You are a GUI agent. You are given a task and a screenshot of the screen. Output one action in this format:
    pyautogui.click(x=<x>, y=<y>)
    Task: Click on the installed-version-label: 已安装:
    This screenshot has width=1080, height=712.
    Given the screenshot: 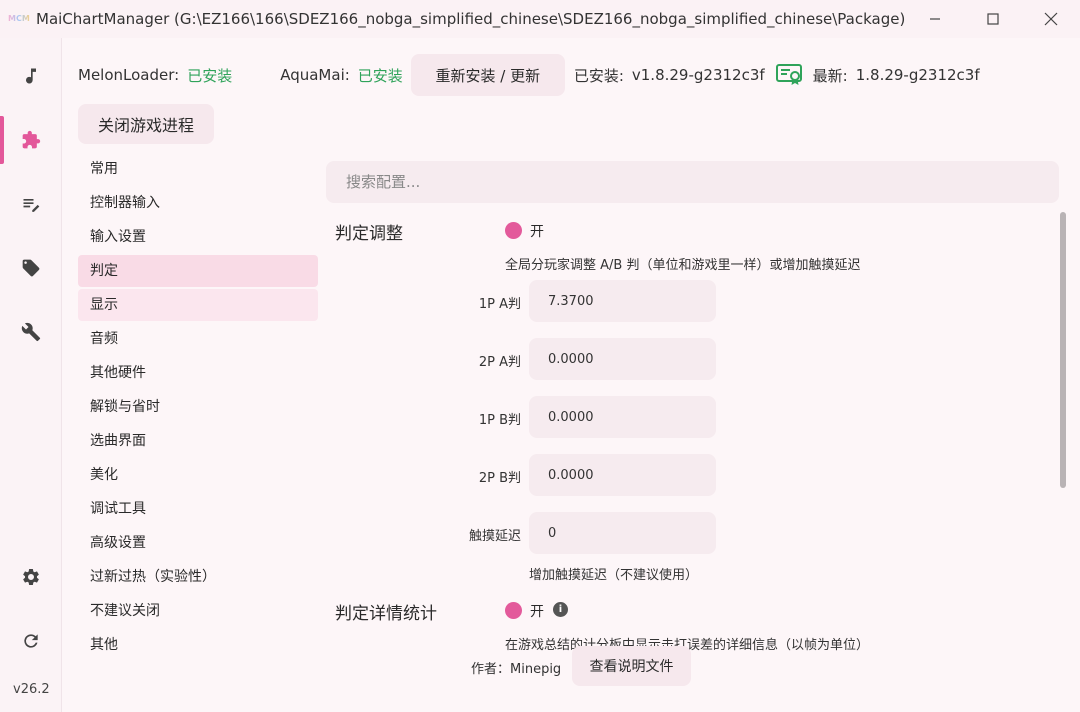 What is the action you would take?
    pyautogui.click(x=598, y=75)
    